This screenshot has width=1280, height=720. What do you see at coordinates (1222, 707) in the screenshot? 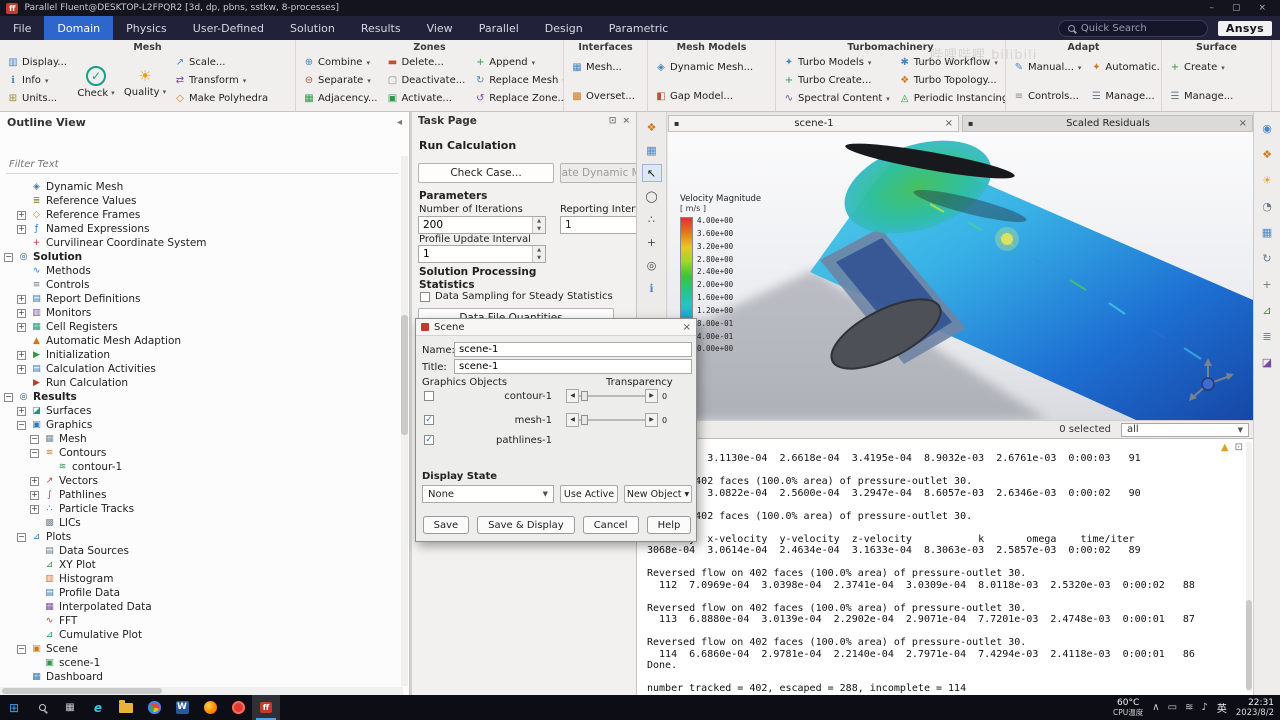
I see `ime-language-indicator: 英` at bounding box center [1222, 707].